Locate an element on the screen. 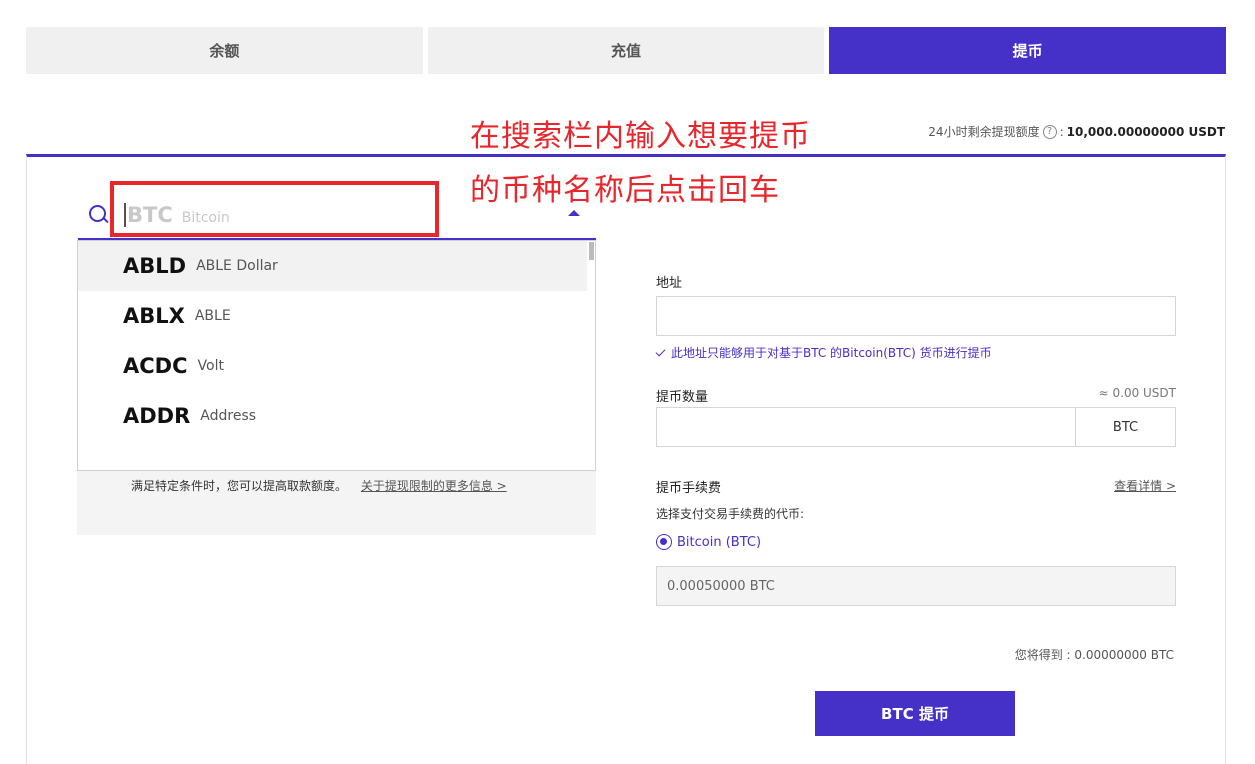  quantity-approx-value: ≈ 0.00 USDT is located at coordinates (1137, 393).